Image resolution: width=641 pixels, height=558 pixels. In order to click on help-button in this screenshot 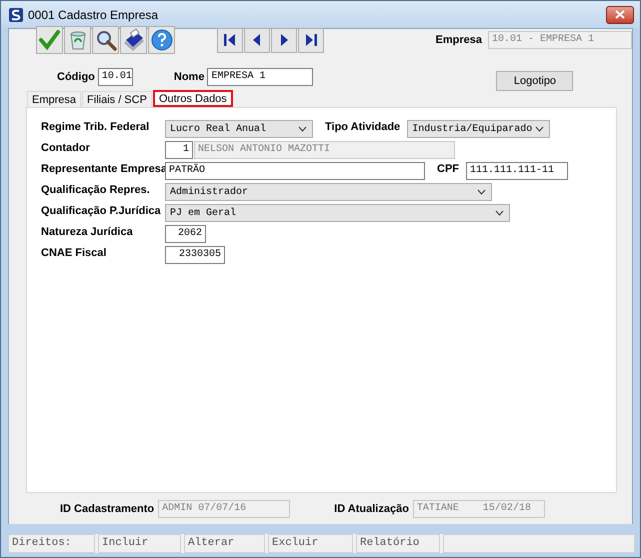, I will do `click(161, 40)`.